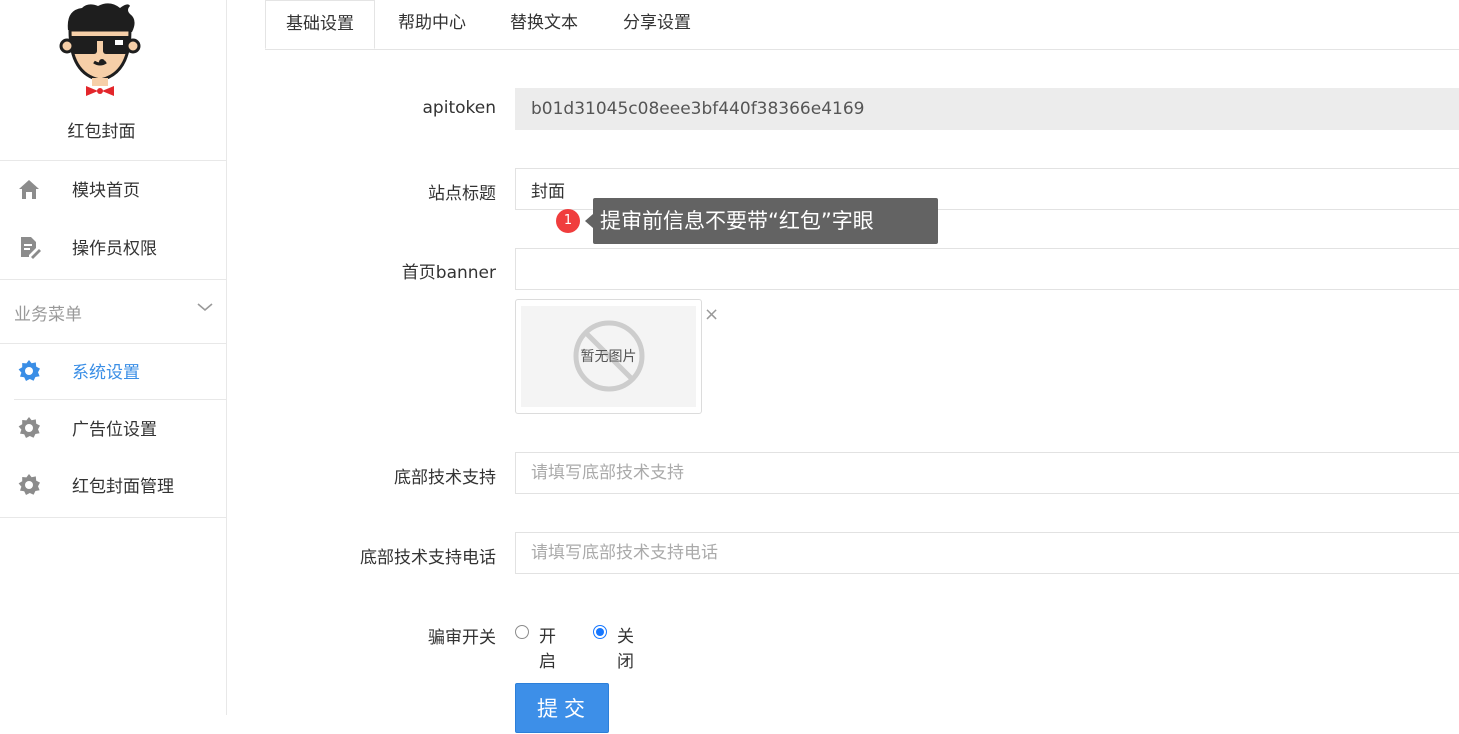 The width and height of the screenshot is (1459, 734). I want to click on tech-phone-label: 底部技术支持电话, so click(428, 558).